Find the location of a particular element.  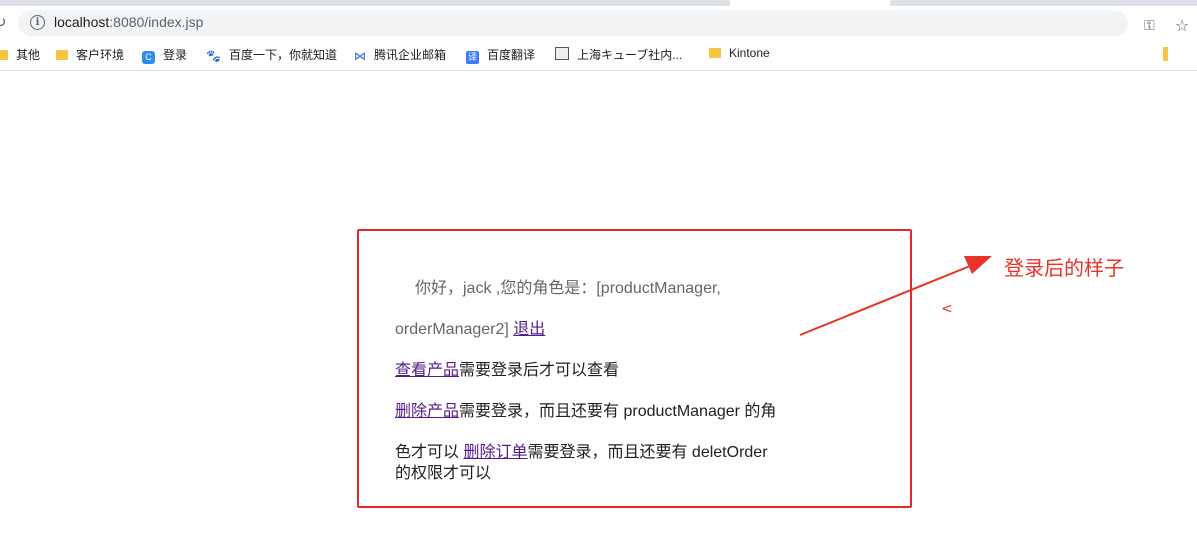

annotation-mark: < is located at coordinates (947, 309).